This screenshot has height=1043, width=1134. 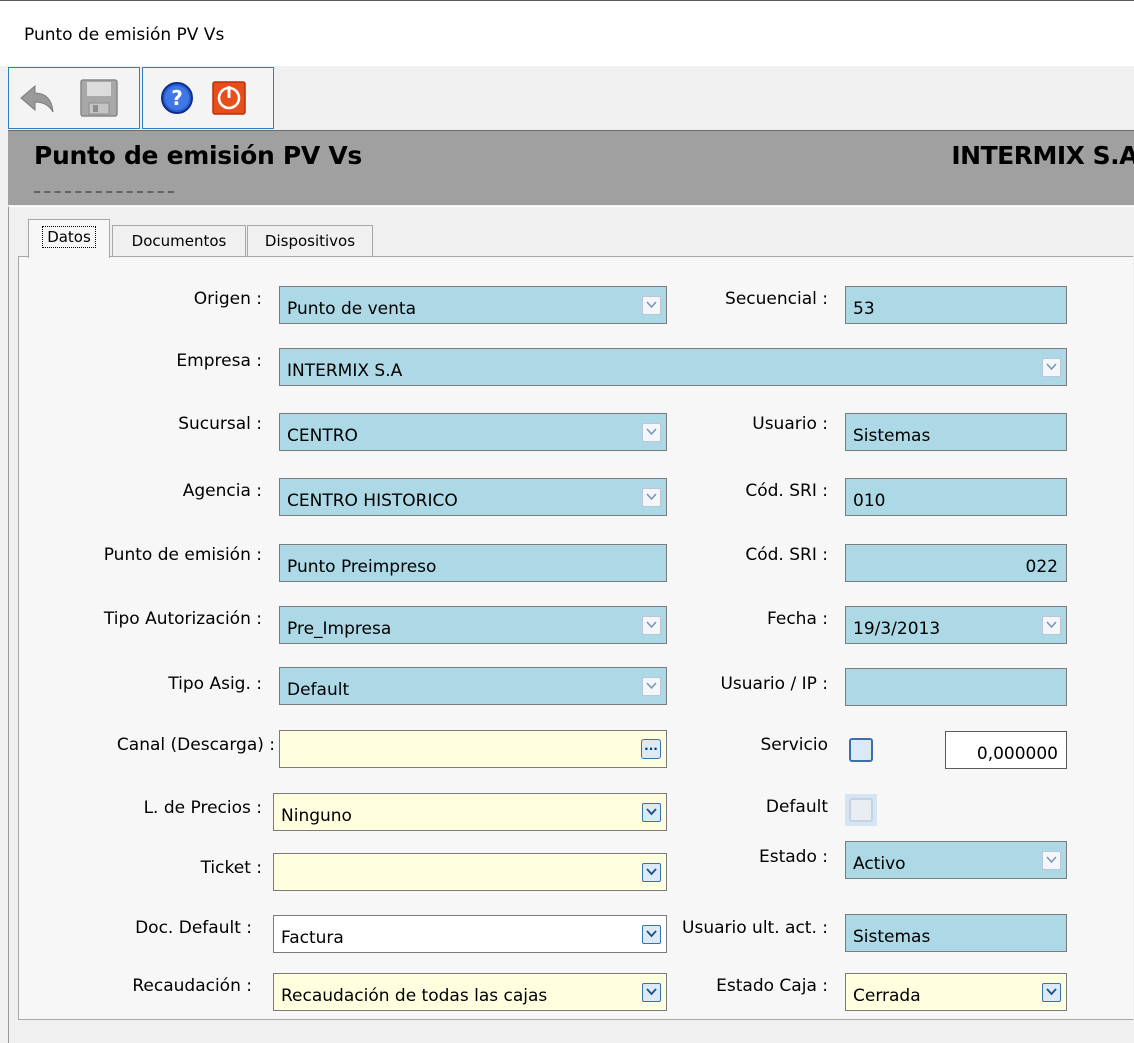 What do you see at coordinates (567, 33) in the screenshot?
I see `title-bar: Punto de emisión PV Vs` at bounding box center [567, 33].